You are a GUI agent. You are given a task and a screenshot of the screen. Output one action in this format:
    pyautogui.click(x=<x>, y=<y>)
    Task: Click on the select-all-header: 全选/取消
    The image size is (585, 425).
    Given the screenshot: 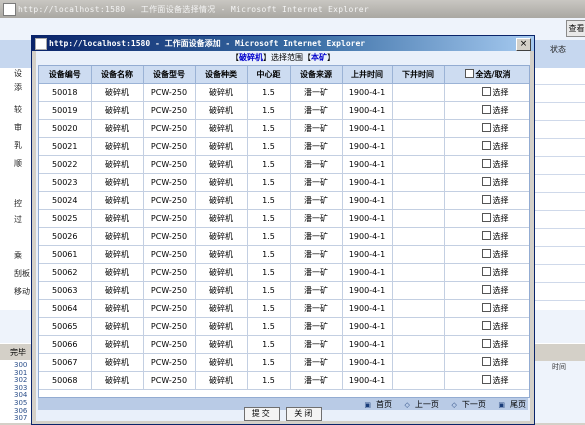 What is the action you would take?
    pyautogui.click(x=486, y=75)
    